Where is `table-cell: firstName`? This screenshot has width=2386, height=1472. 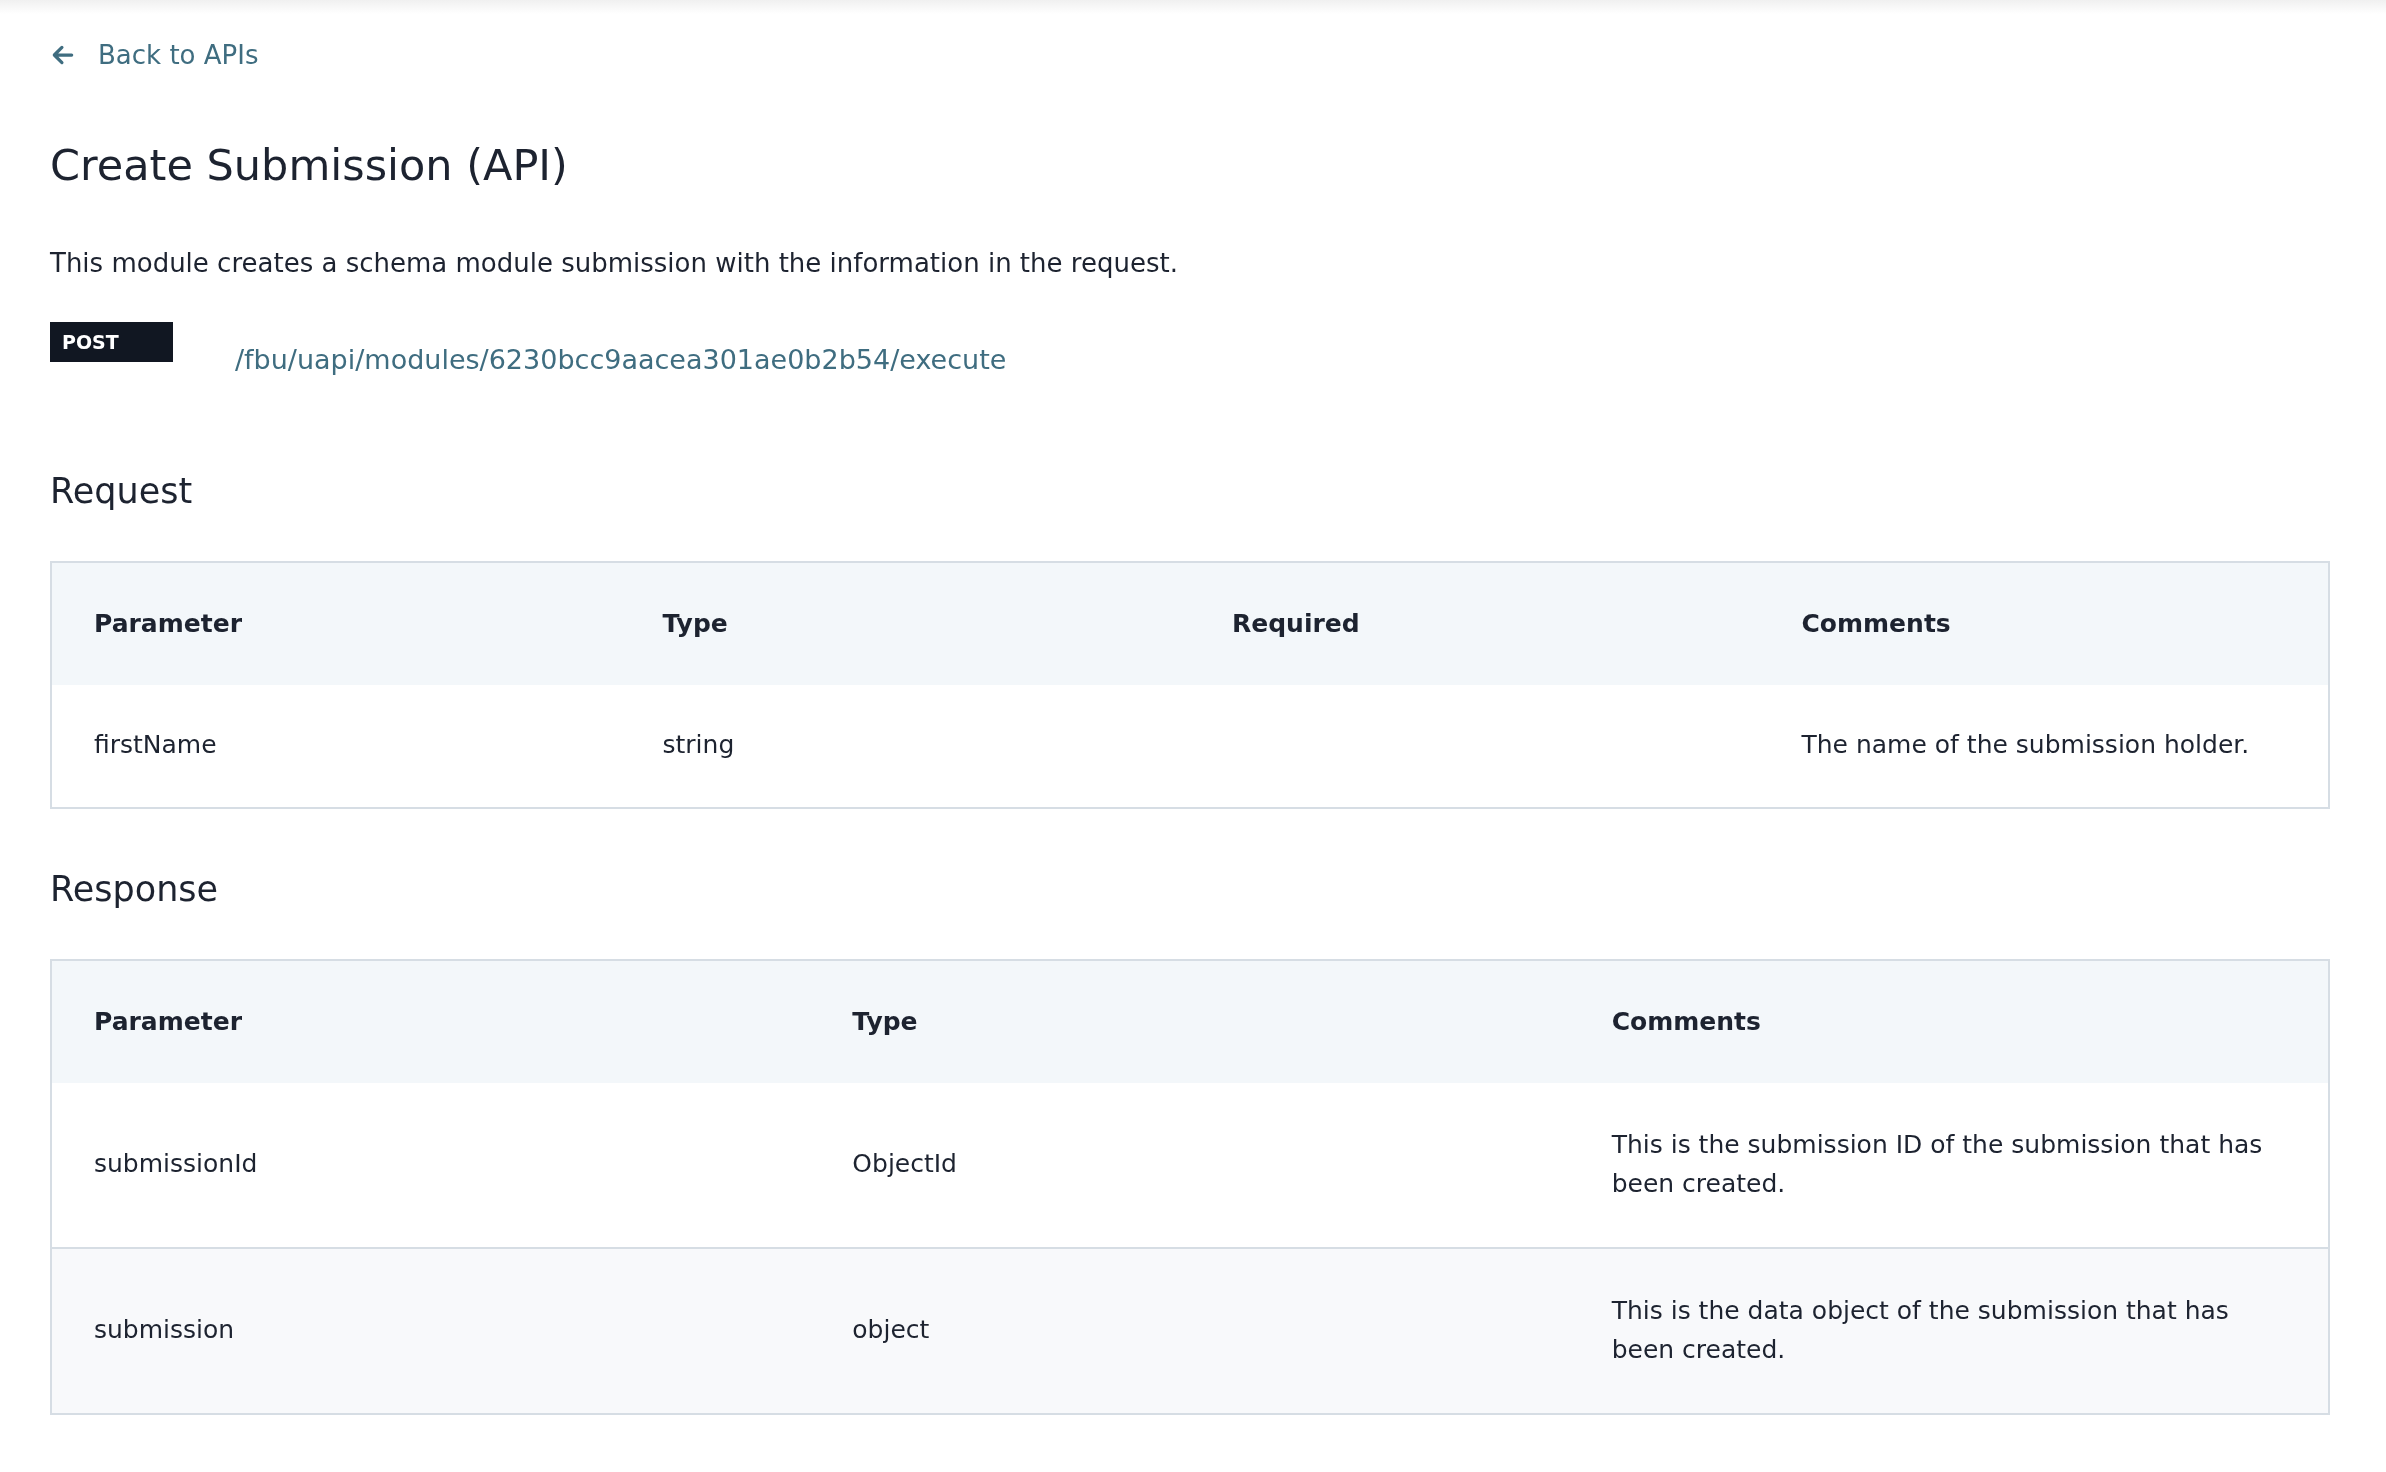
table-cell: firstName is located at coordinates (336, 746).